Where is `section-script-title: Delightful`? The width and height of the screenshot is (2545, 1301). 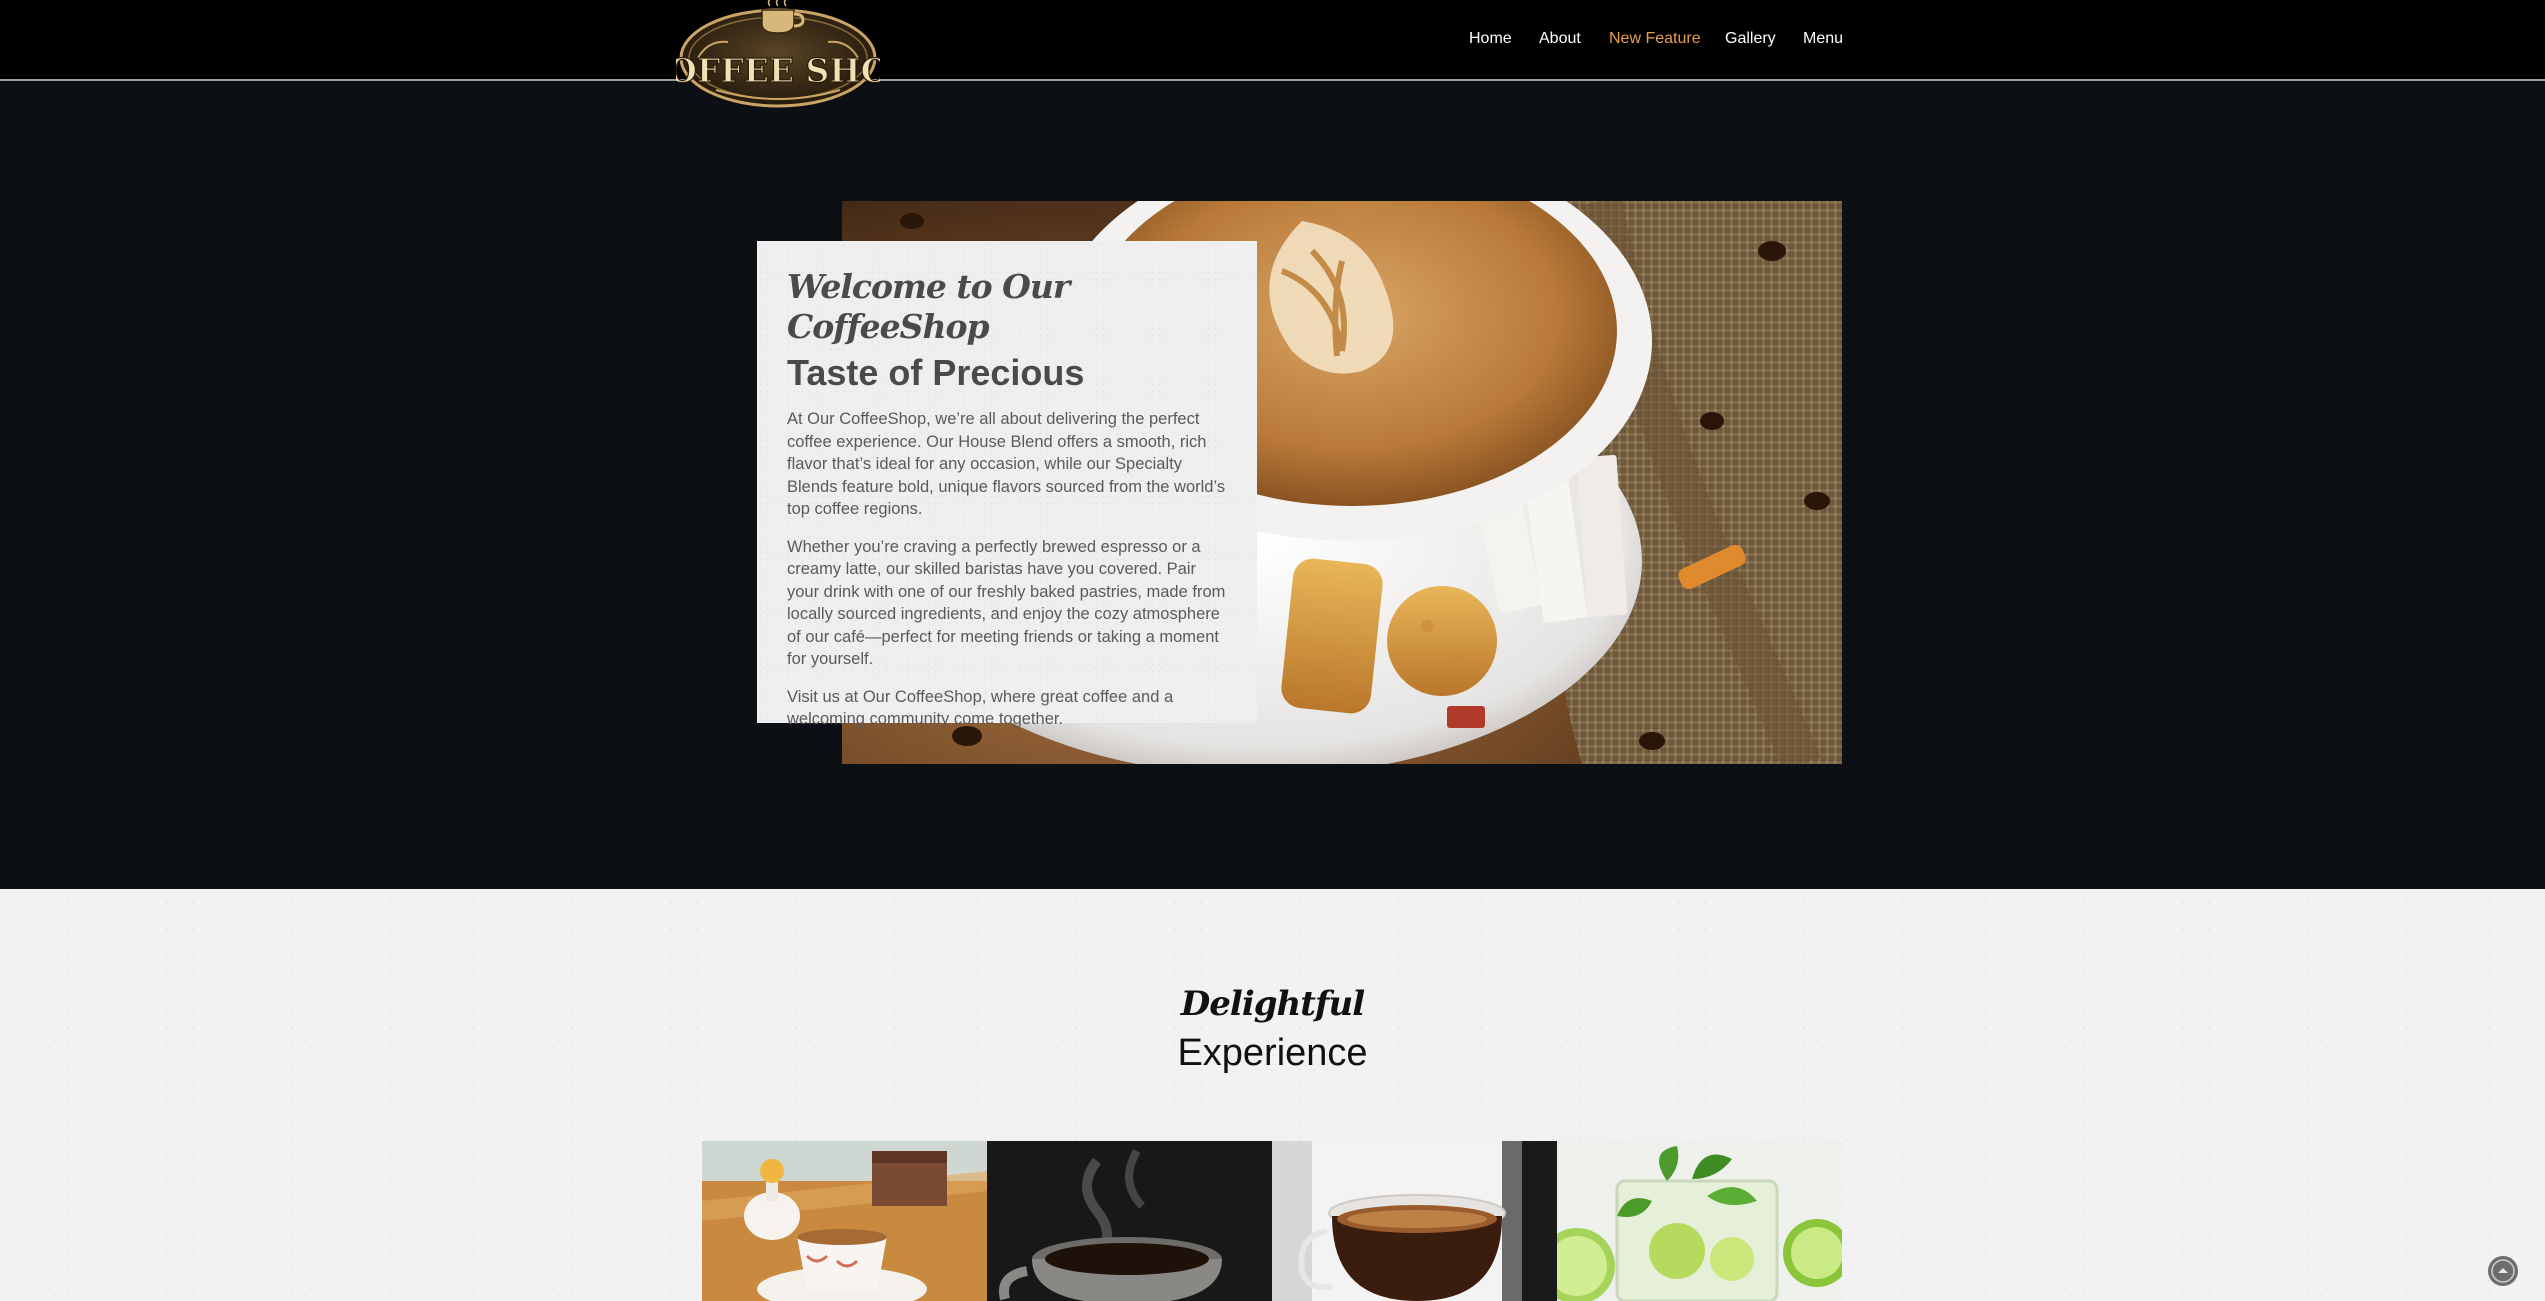 section-script-title: Delightful is located at coordinates (1272, 1004).